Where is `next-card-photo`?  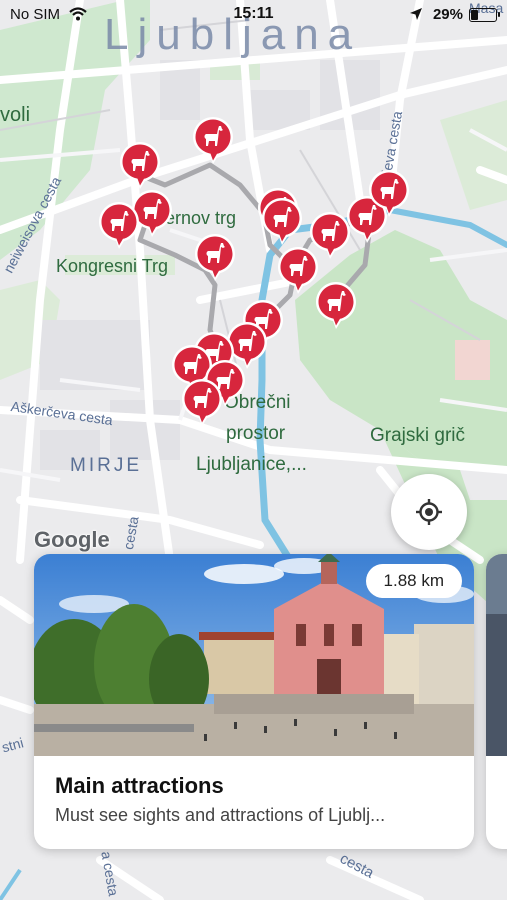 next-card-photo is located at coordinates (496, 655).